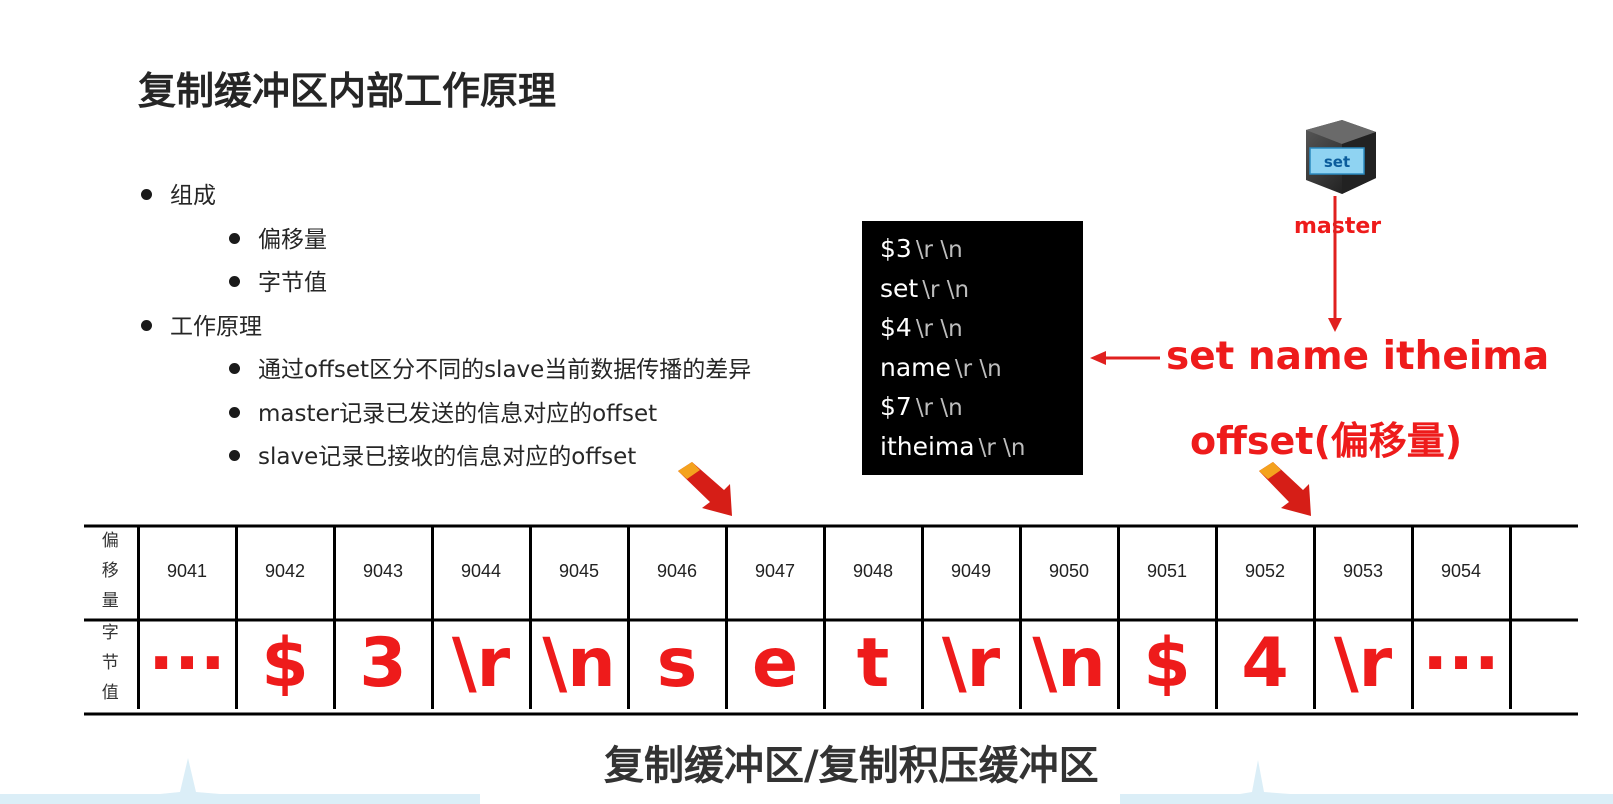 This screenshot has width=1613, height=804. I want to click on byte-row-label: 字 节 值, so click(111, 663).